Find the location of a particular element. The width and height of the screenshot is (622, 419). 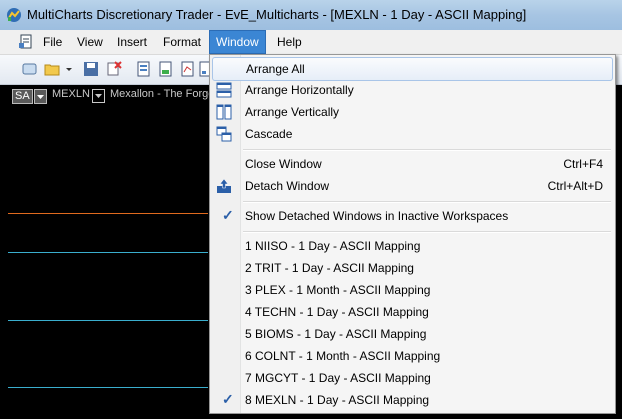

arrange-horizontally-label: Arrange Horizontally is located at coordinates (299, 90).